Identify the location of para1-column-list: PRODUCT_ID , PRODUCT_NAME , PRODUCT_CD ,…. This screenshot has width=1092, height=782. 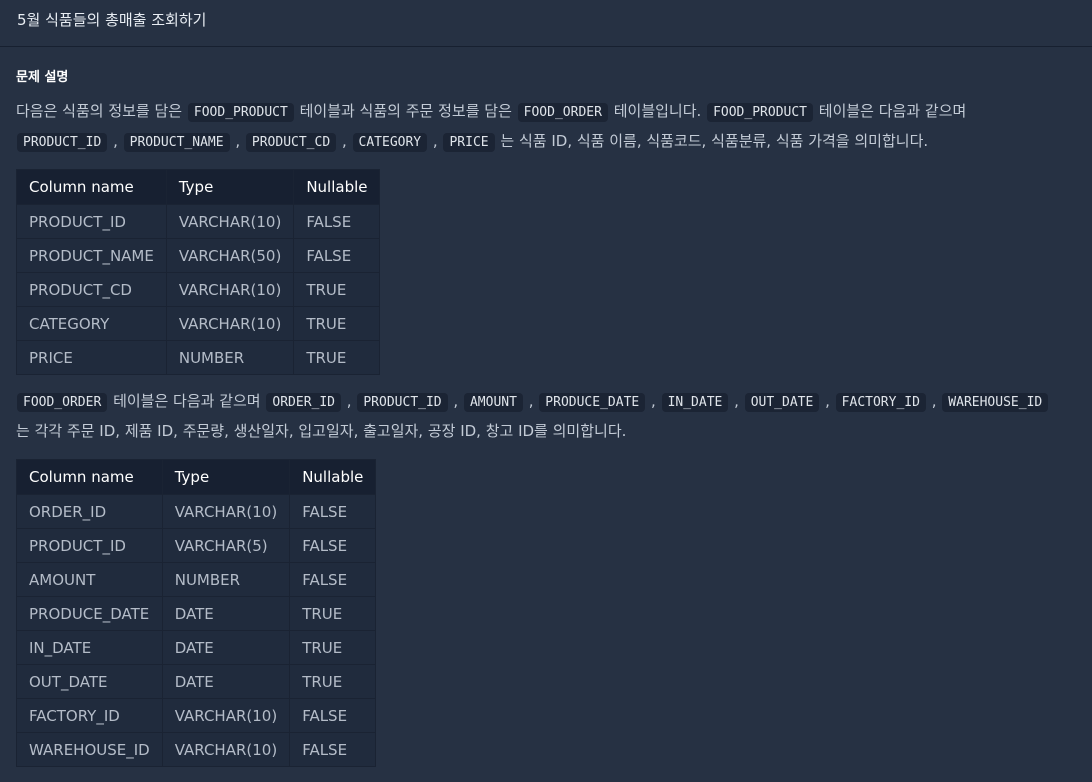
(256, 142).